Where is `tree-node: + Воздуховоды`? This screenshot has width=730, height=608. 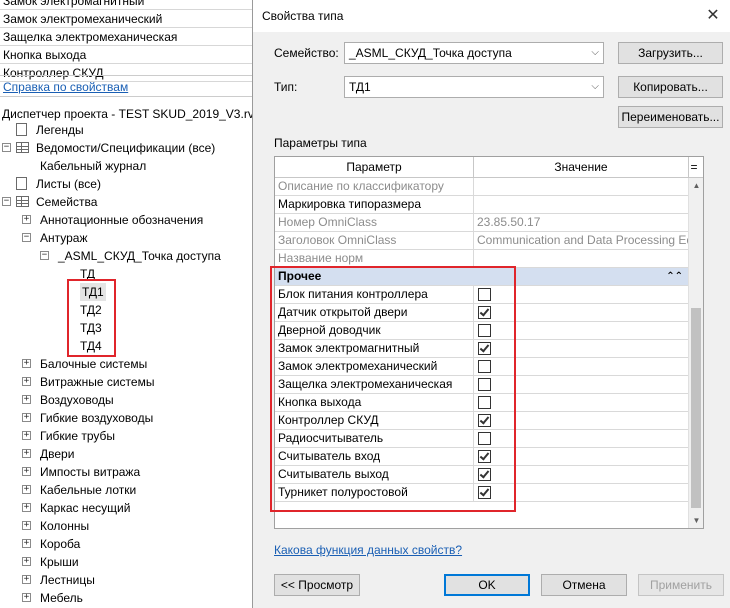
tree-node: + Воздуховоды is located at coordinates (126, 400).